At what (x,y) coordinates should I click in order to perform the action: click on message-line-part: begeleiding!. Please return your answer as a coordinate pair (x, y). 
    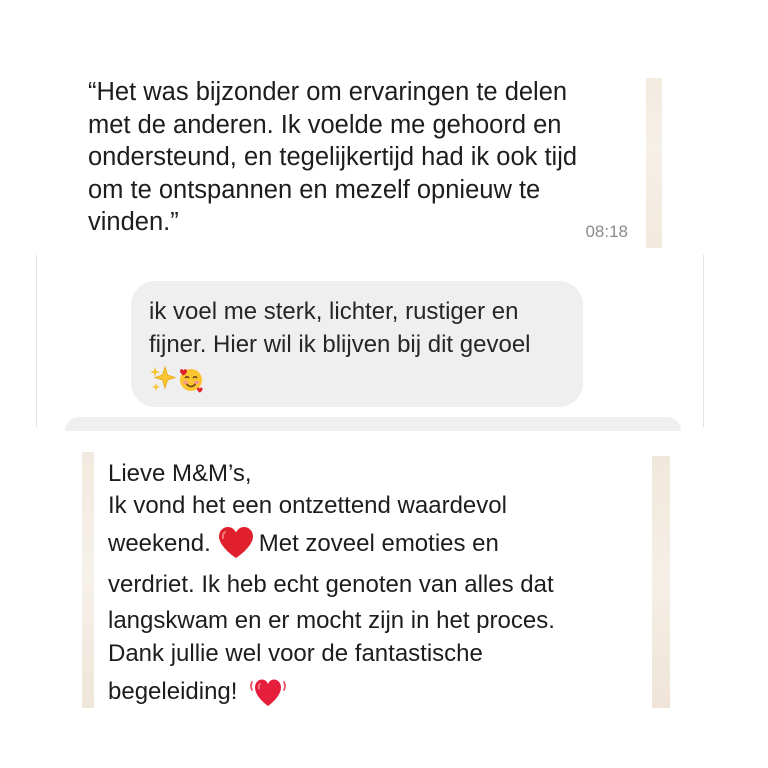
    Looking at the image, I should click on (173, 691).